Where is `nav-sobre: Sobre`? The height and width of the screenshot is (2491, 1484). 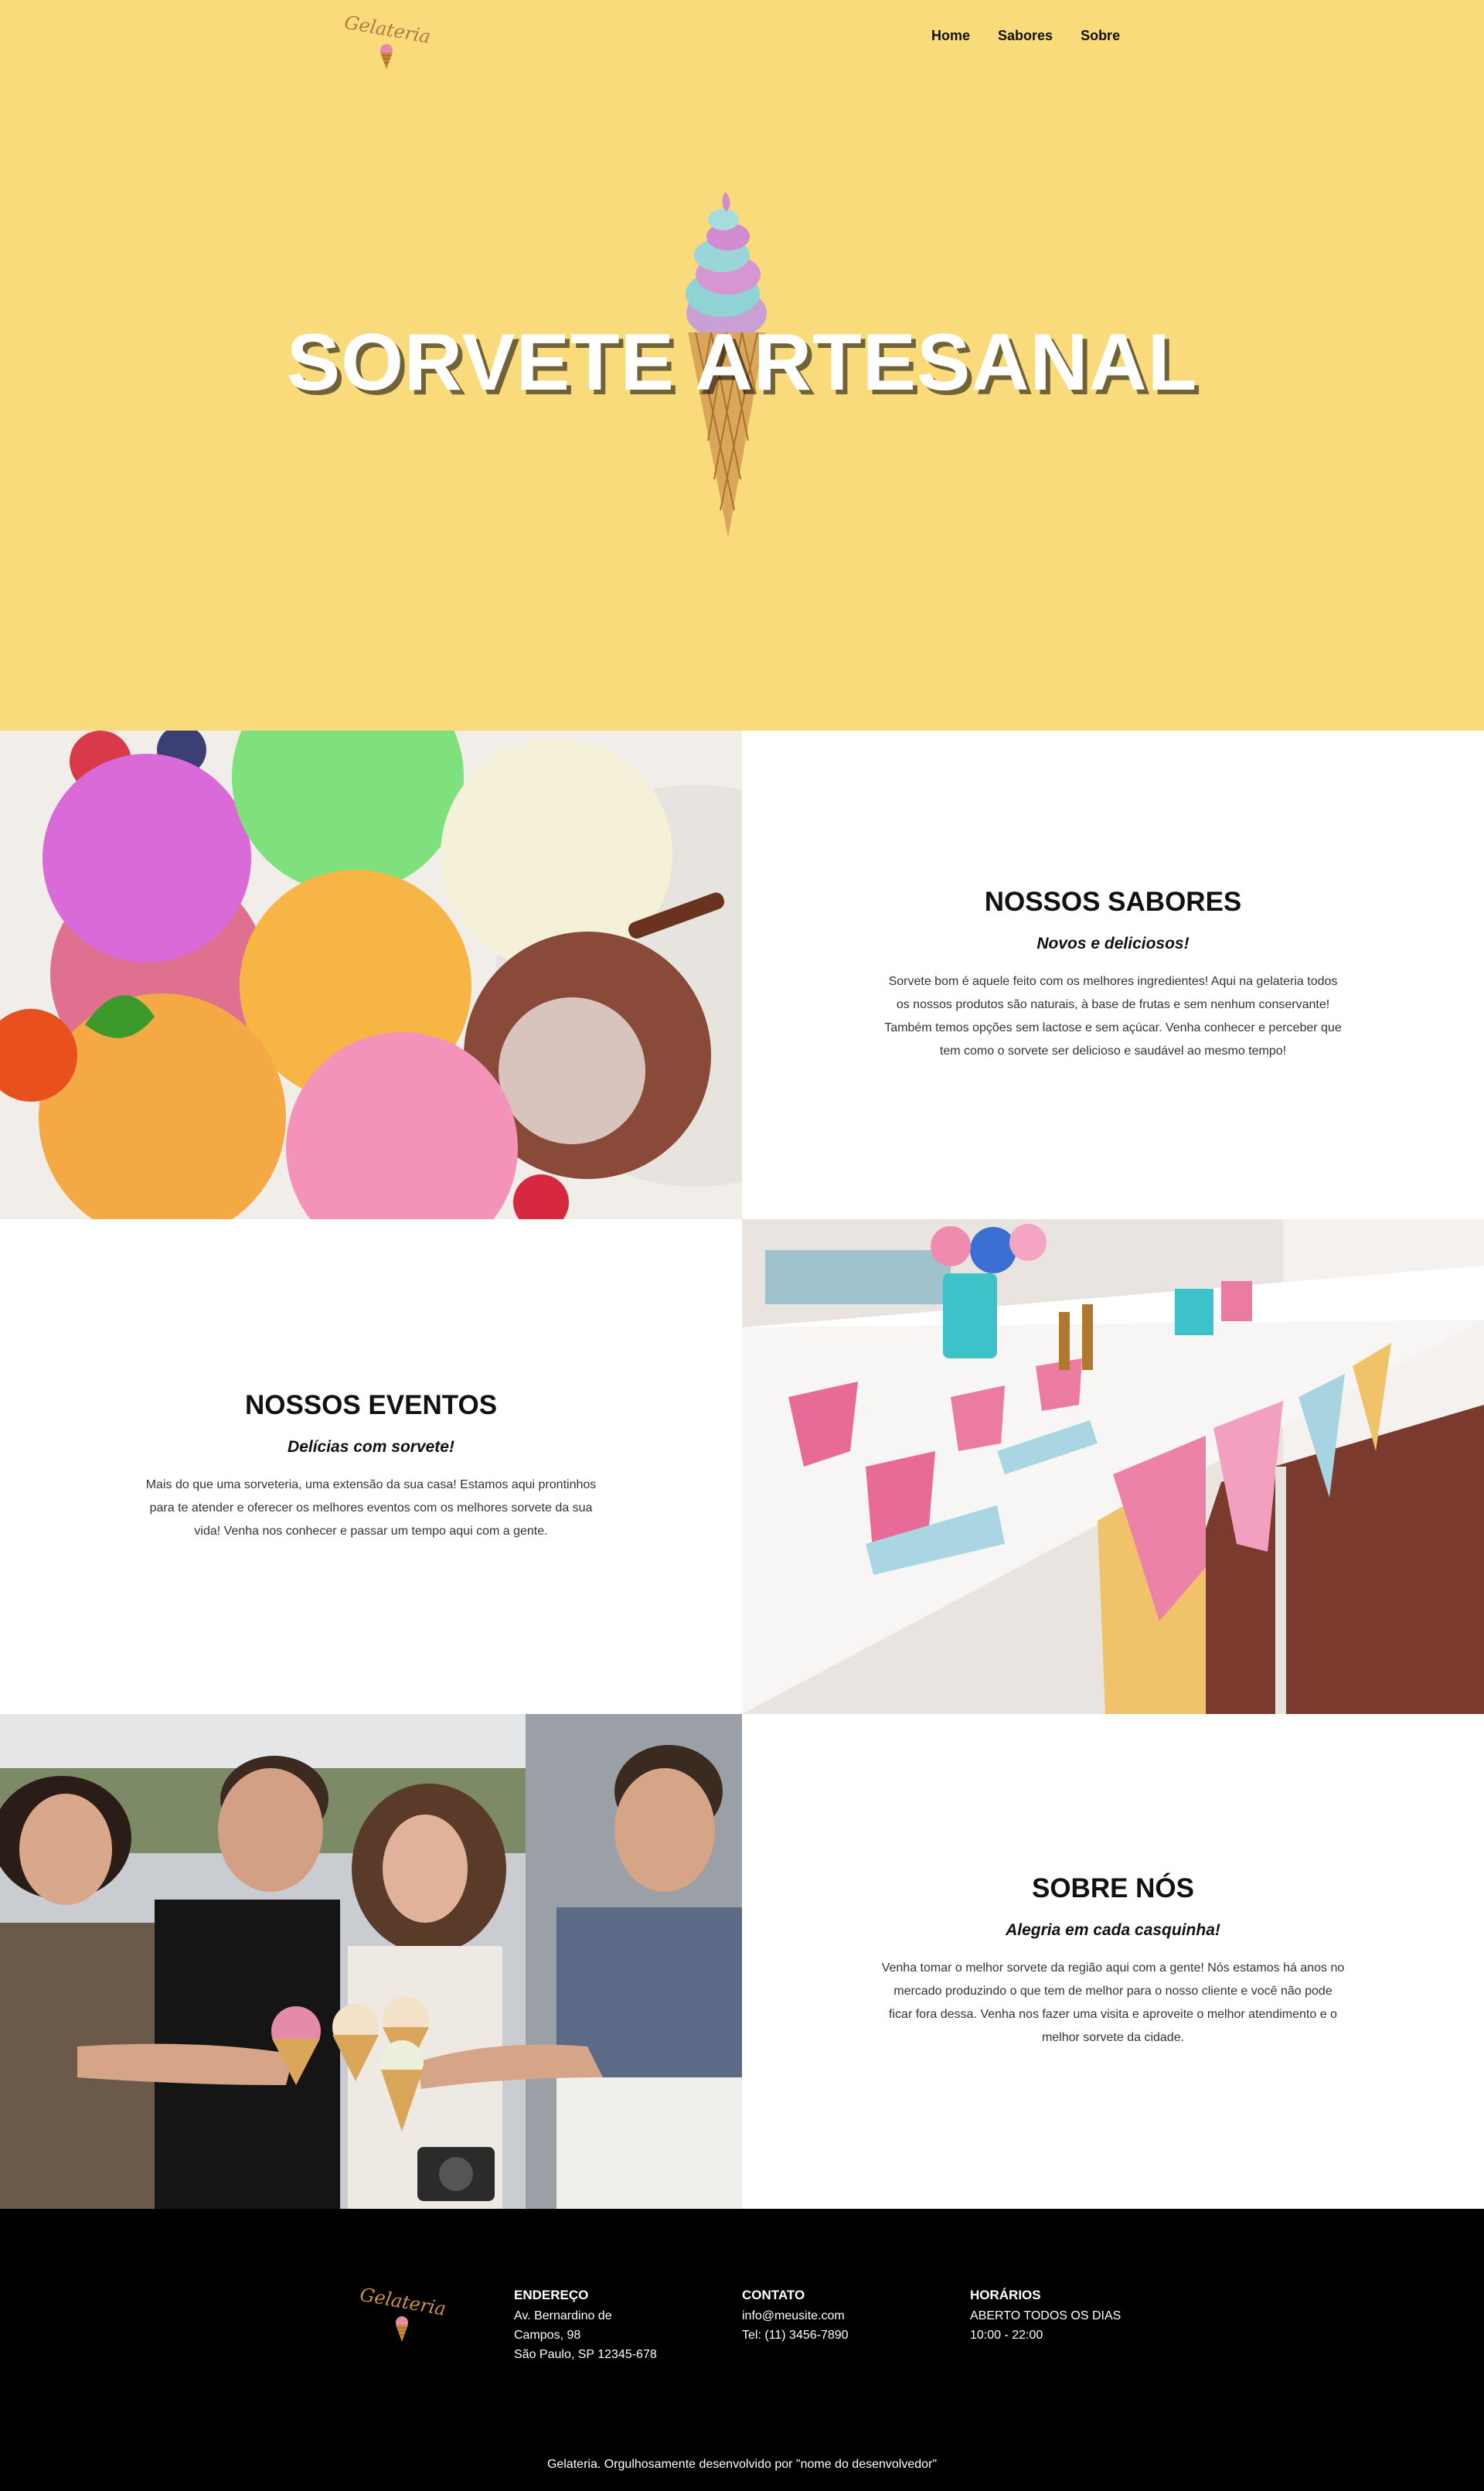
nav-sobre: Sobre is located at coordinates (1100, 36).